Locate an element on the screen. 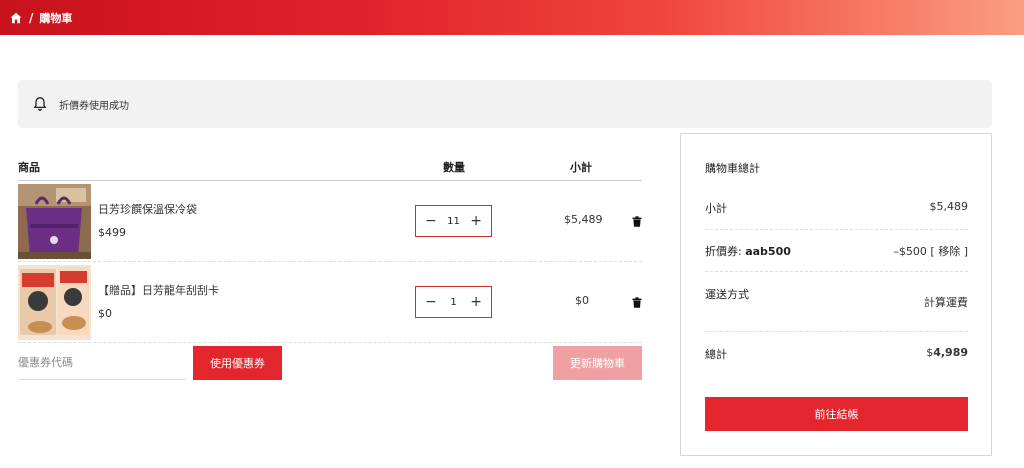  breadcrumb-current: 購物車 is located at coordinates (56, 18).